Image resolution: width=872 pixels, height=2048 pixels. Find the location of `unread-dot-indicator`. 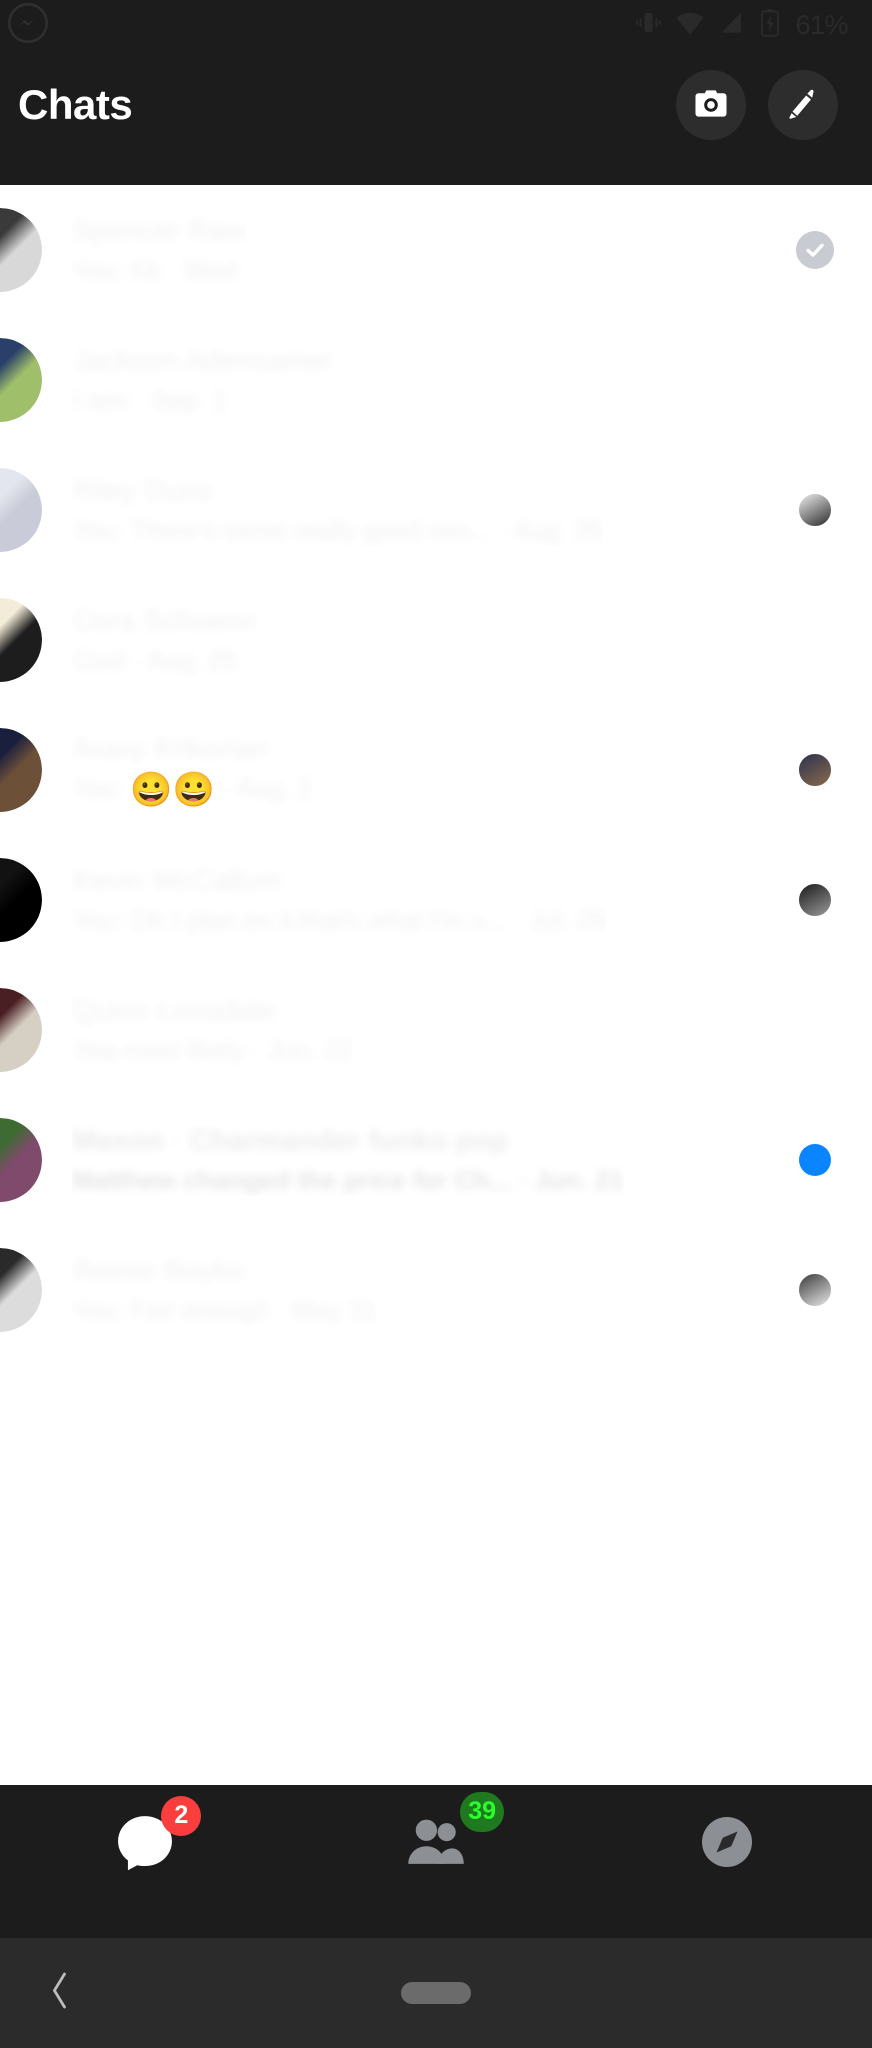

unread-dot-indicator is located at coordinates (815, 1160).